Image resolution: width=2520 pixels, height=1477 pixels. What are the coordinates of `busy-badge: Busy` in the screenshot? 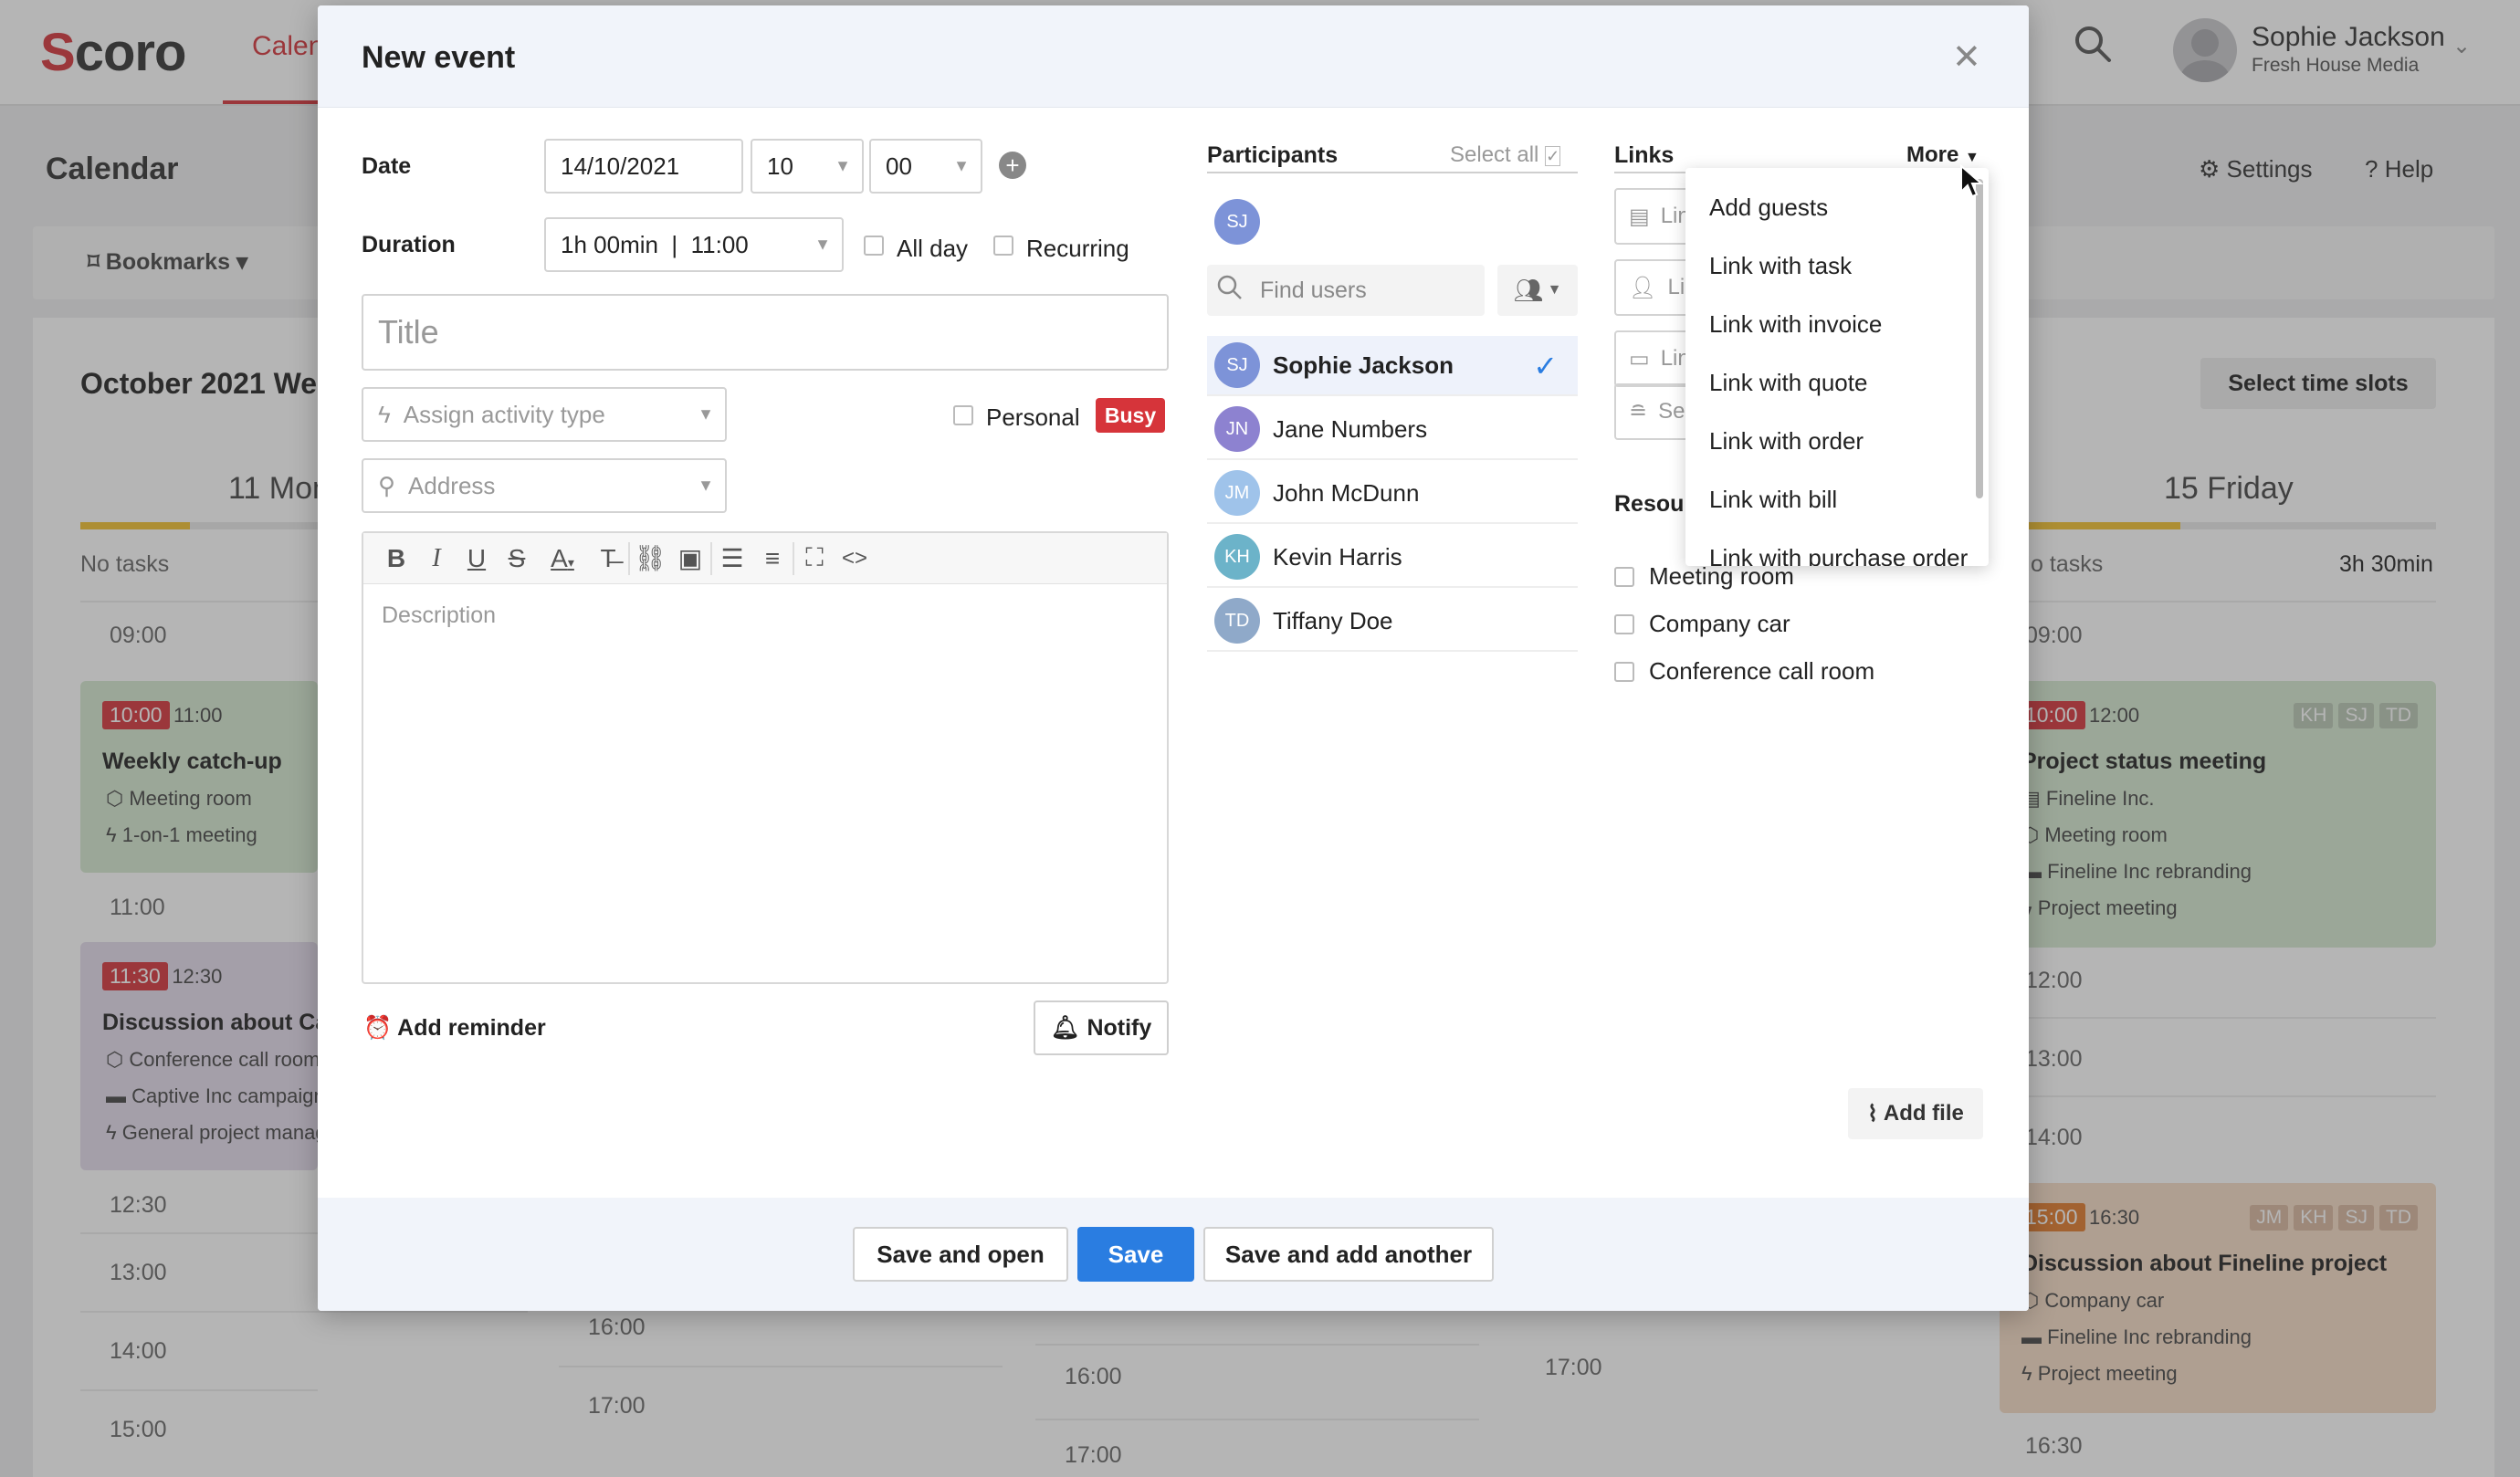 It's located at (1130, 415).